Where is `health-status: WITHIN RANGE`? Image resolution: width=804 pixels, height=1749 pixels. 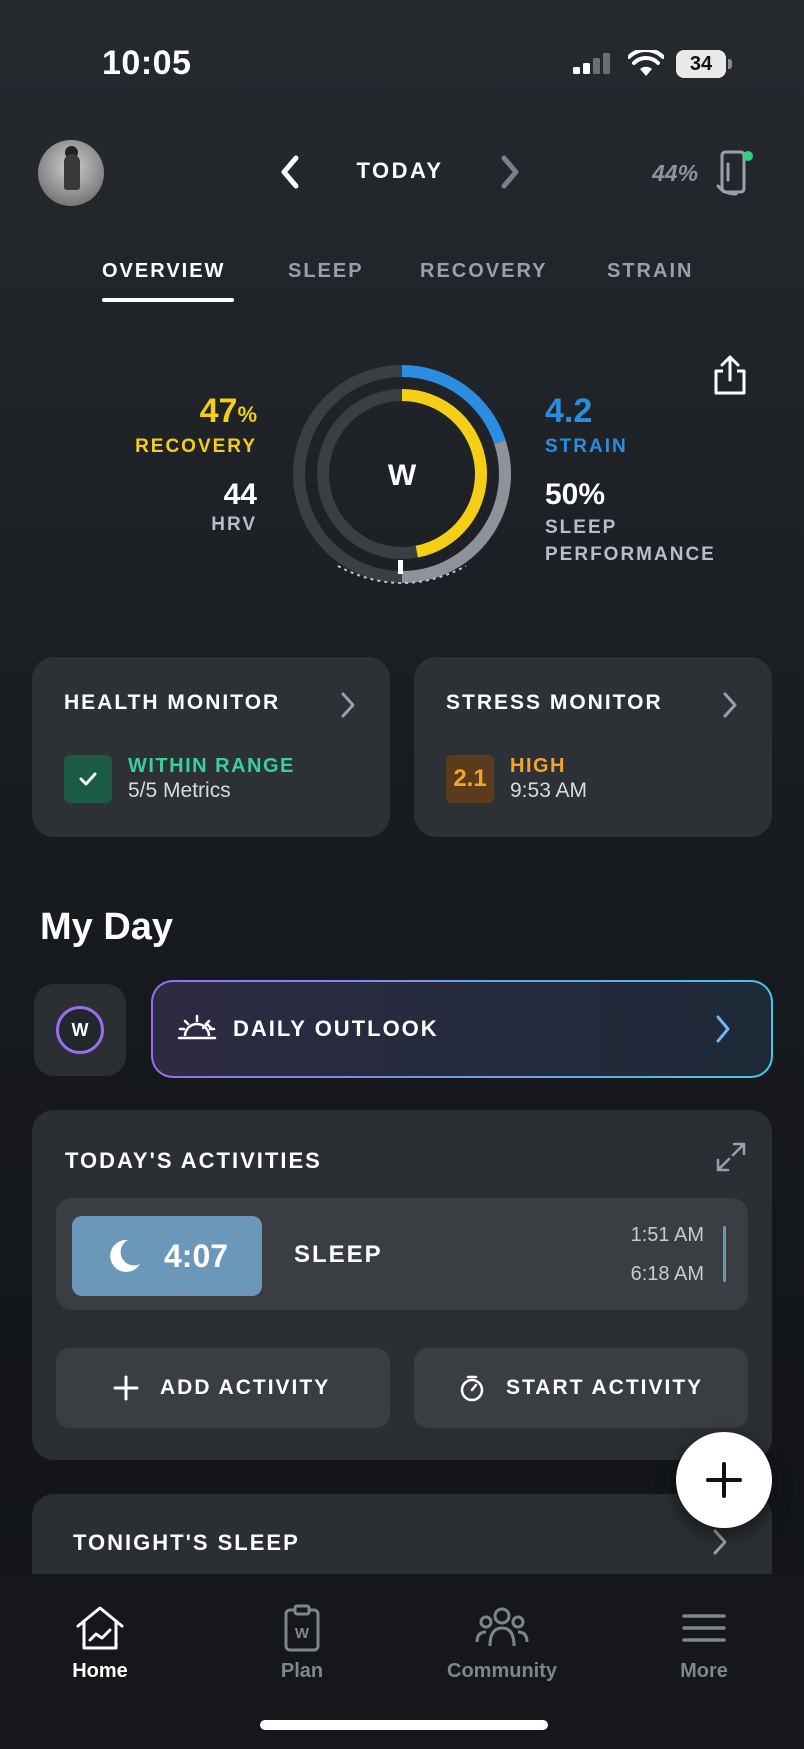 health-status: WITHIN RANGE is located at coordinates (211, 766).